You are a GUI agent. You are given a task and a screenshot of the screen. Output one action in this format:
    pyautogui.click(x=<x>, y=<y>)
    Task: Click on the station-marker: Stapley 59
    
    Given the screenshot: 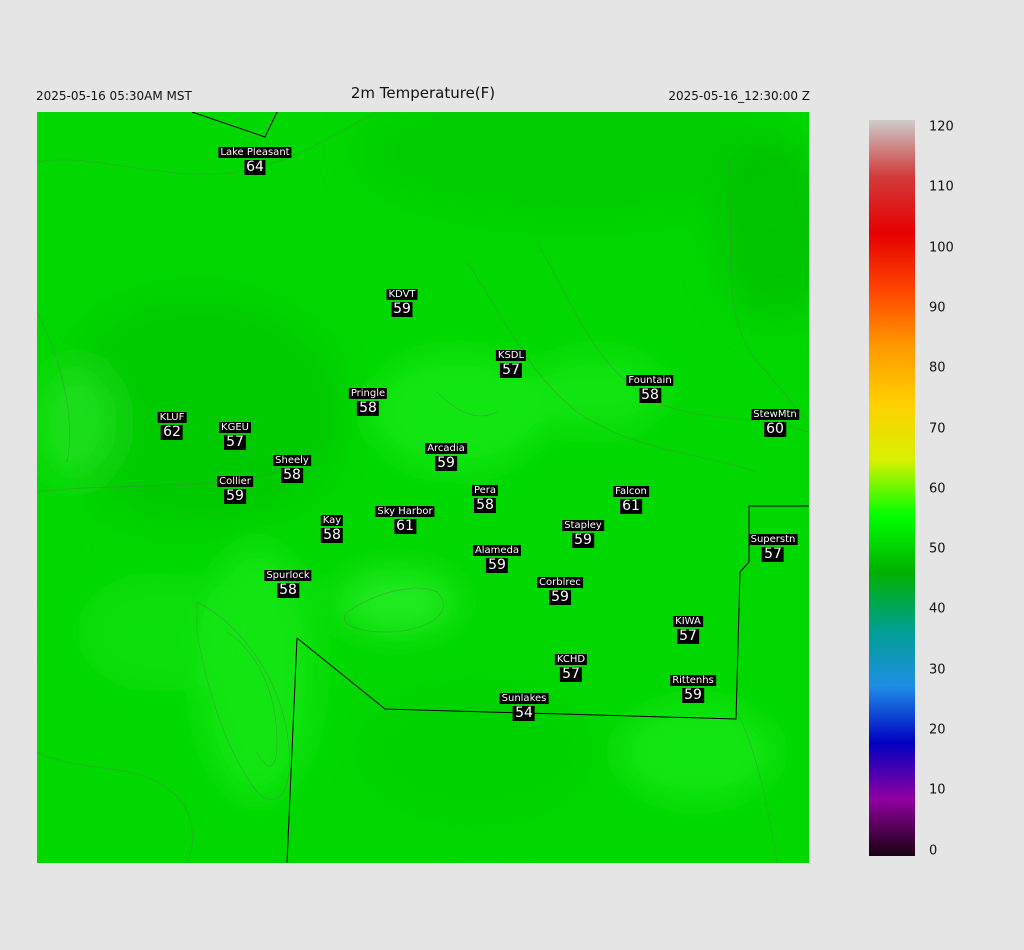 What is the action you would take?
    pyautogui.click(x=583, y=530)
    